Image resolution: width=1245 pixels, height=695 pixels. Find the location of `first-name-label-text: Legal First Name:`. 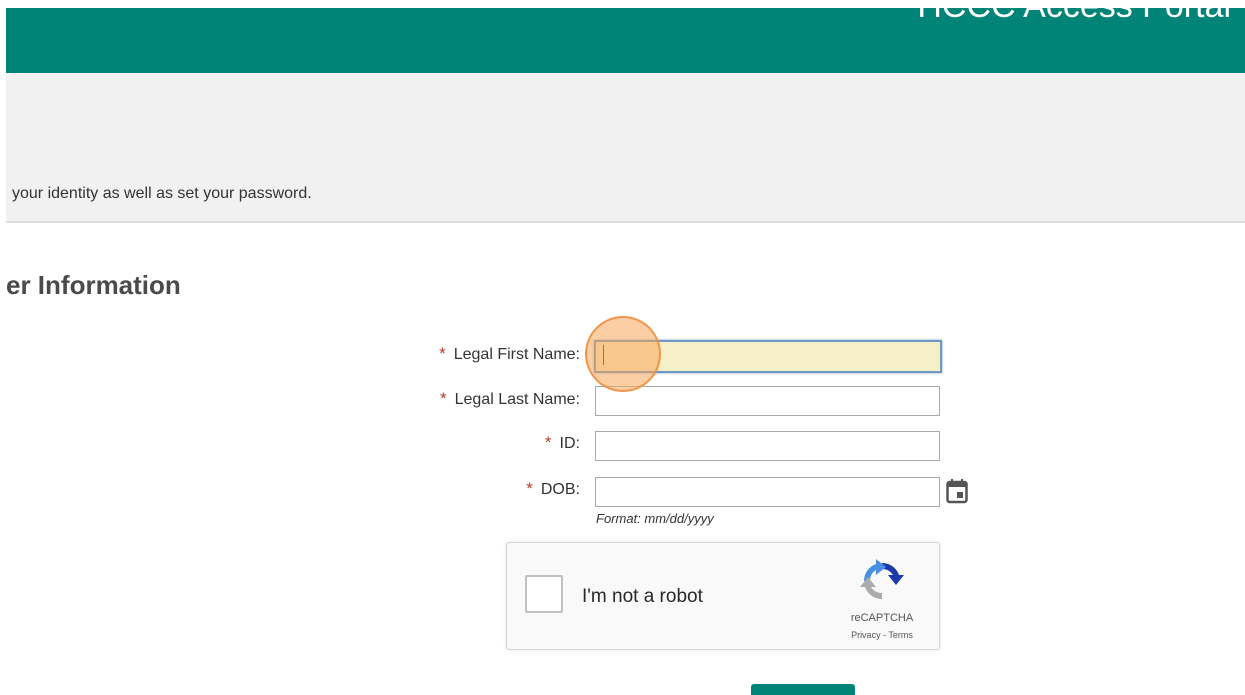

first-name-label-text: Legal First Name: is located at coordinates (516, 354).